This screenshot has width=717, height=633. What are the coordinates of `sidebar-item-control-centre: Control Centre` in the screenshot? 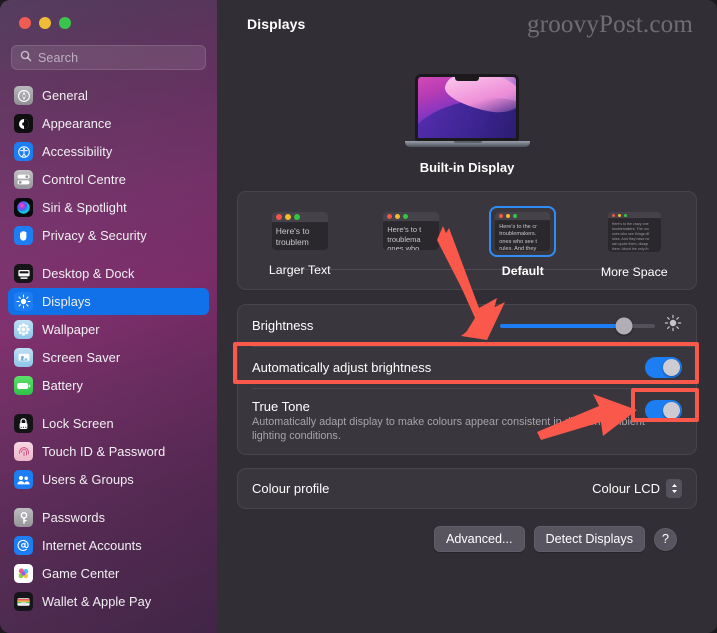 It's located at (108, 179).